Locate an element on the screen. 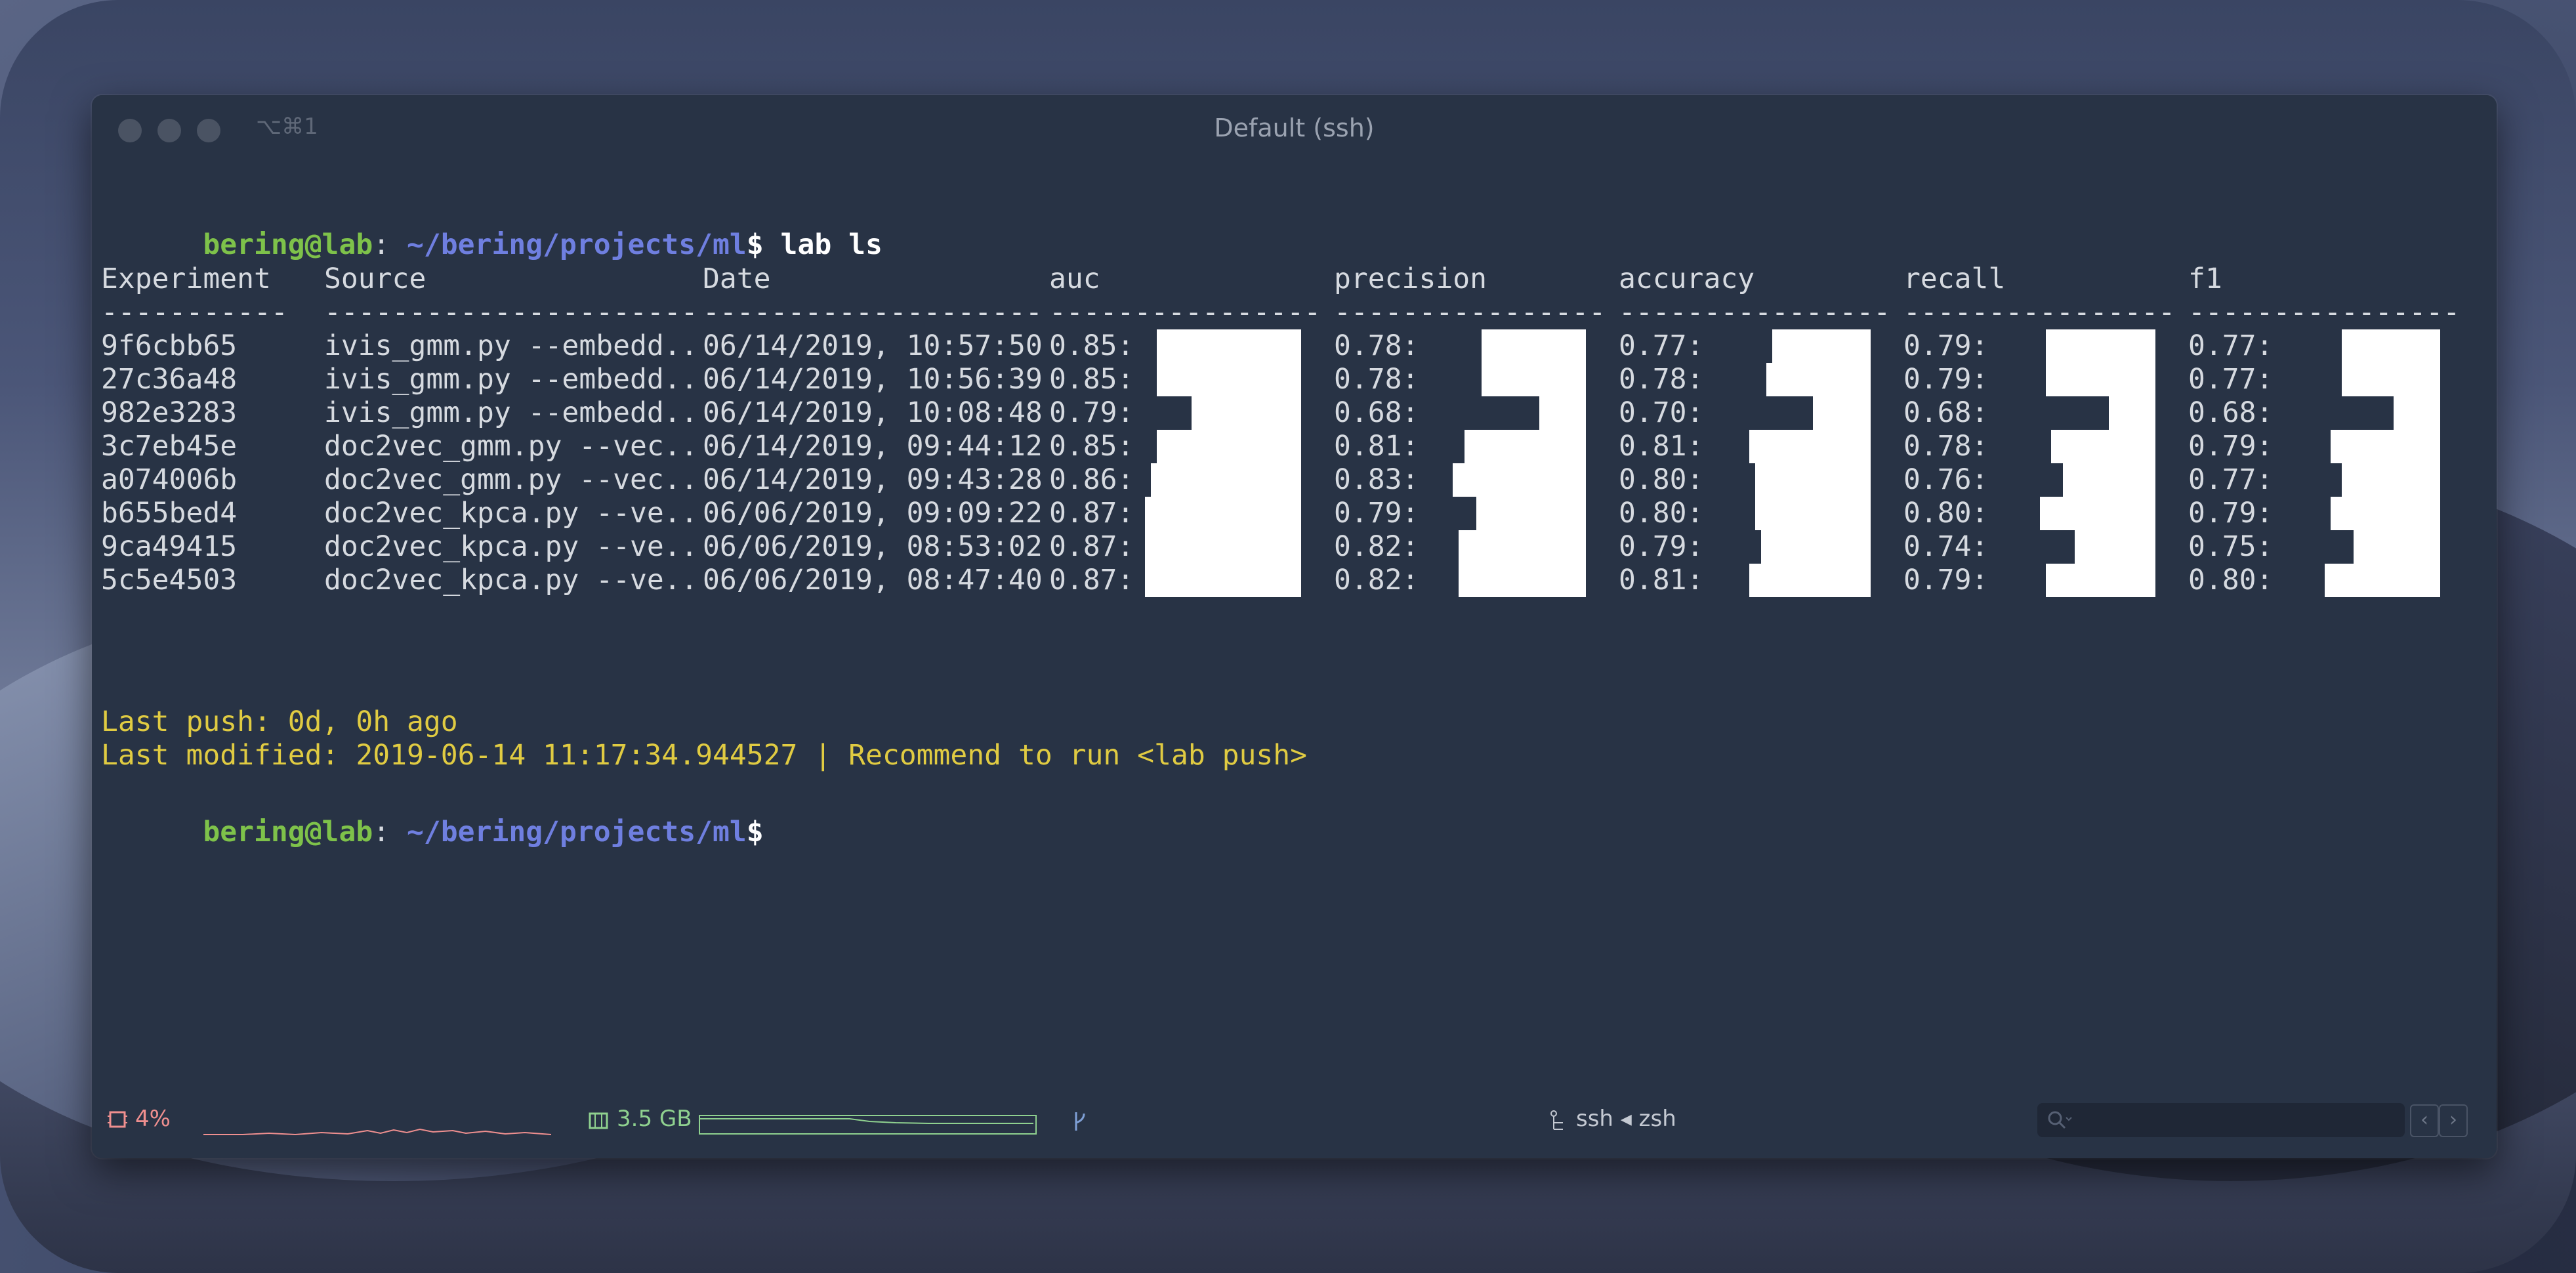 This screenshot has height=1273, width=2576. table-cell-f1: 0.77: is located at coordinates (2231, 379).